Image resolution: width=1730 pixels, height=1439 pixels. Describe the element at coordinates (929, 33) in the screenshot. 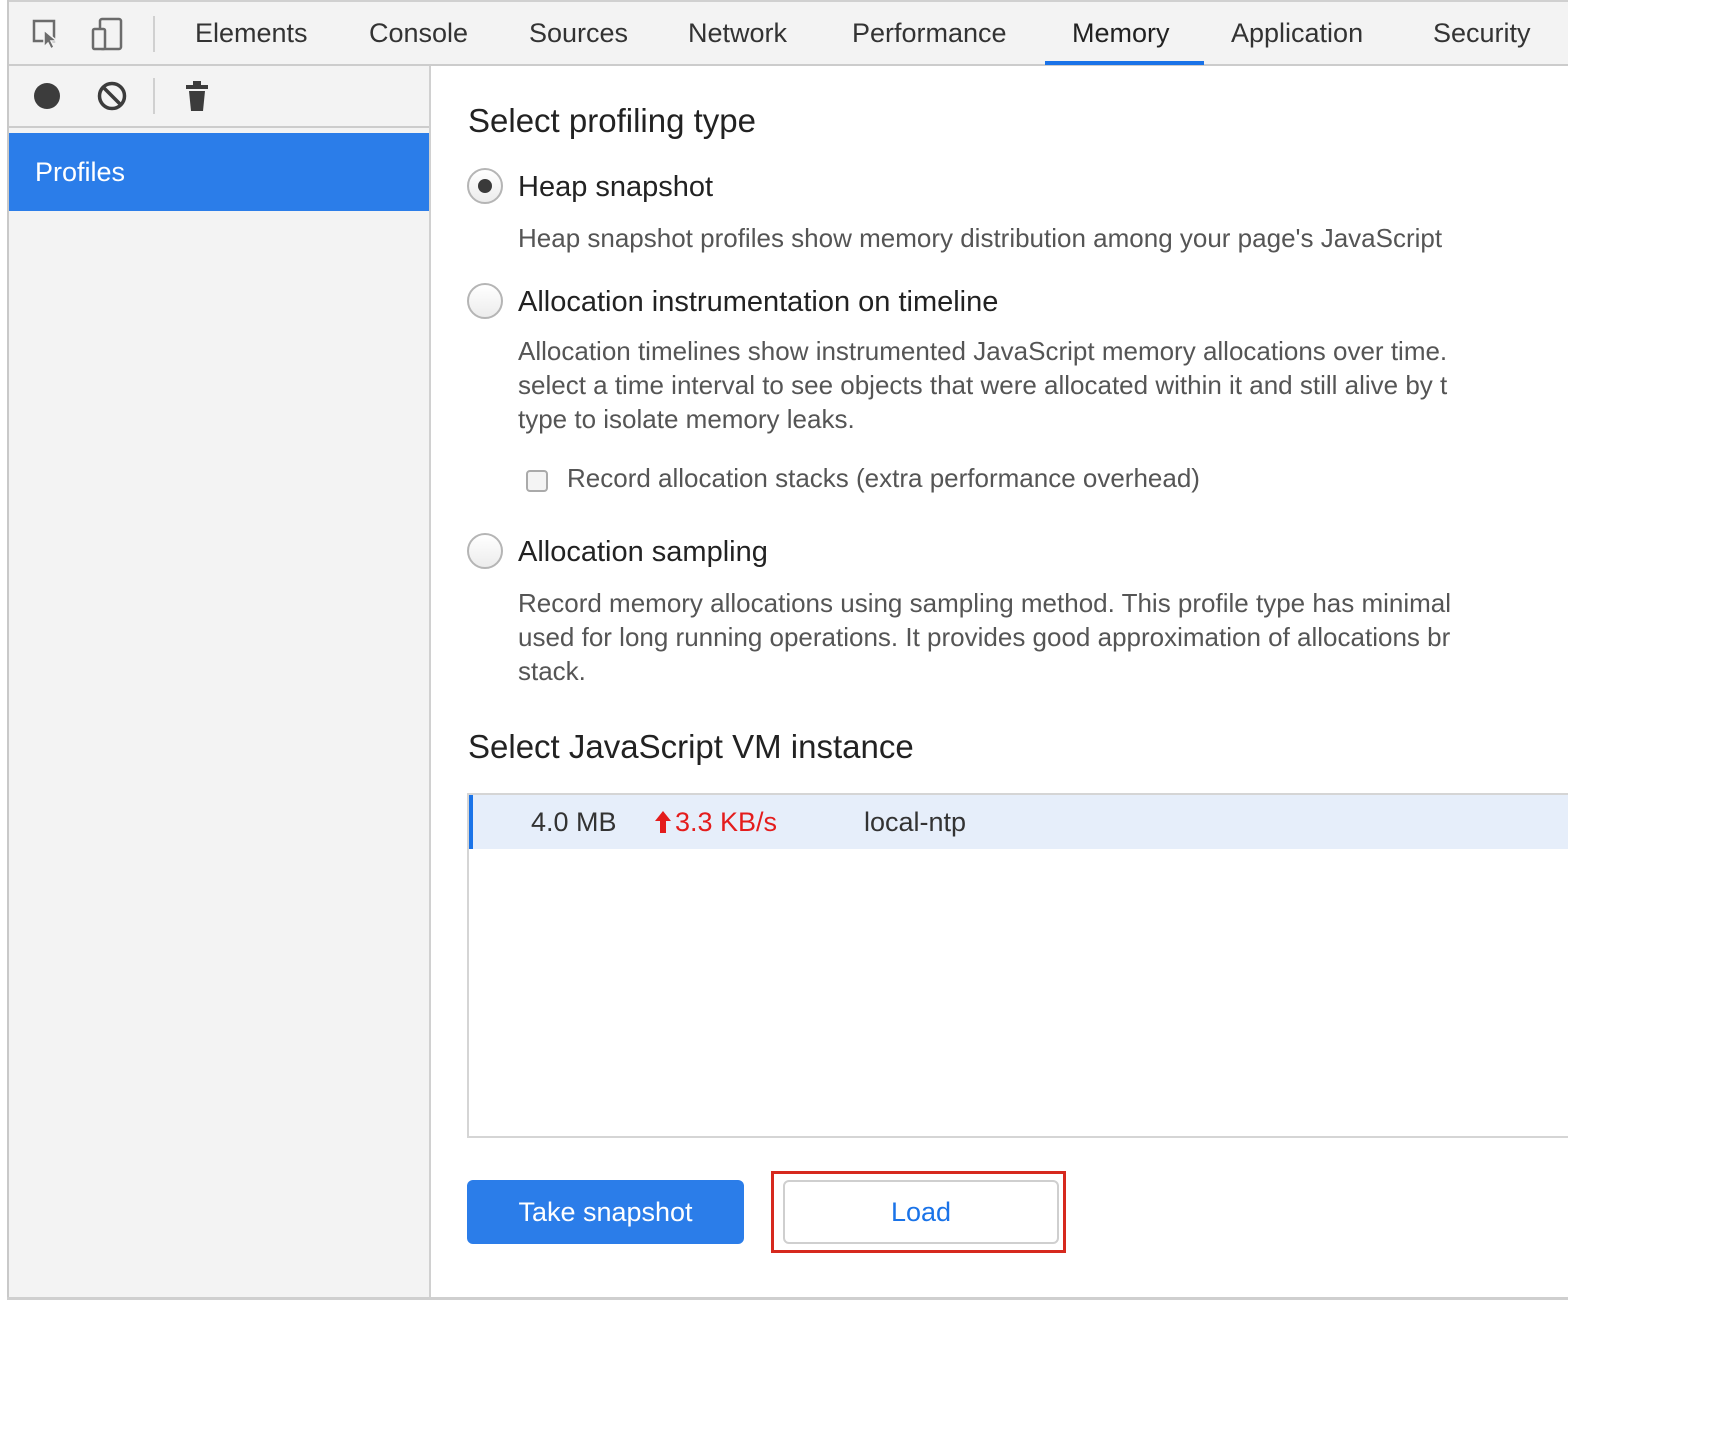

I see `tab-performance: Performance` at that location.